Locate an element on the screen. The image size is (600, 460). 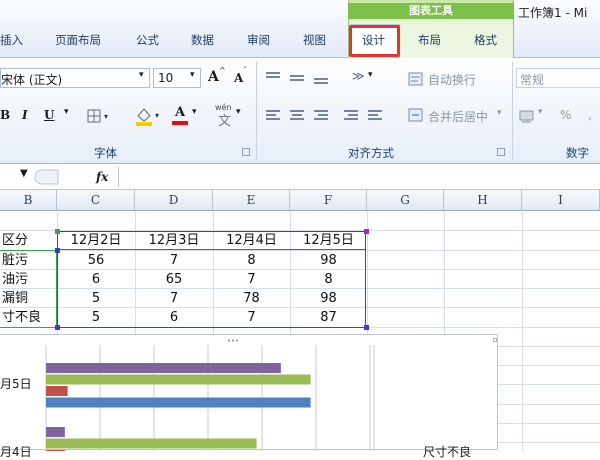
tab-view: 视图 is located at coordinates (314, 40).